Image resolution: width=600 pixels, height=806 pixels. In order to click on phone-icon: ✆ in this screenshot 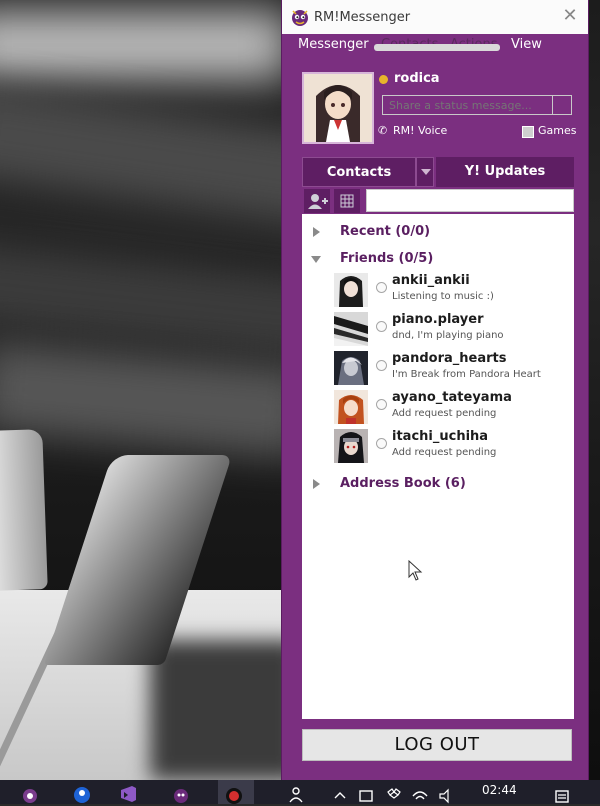, I will do `click(382, 130)`.